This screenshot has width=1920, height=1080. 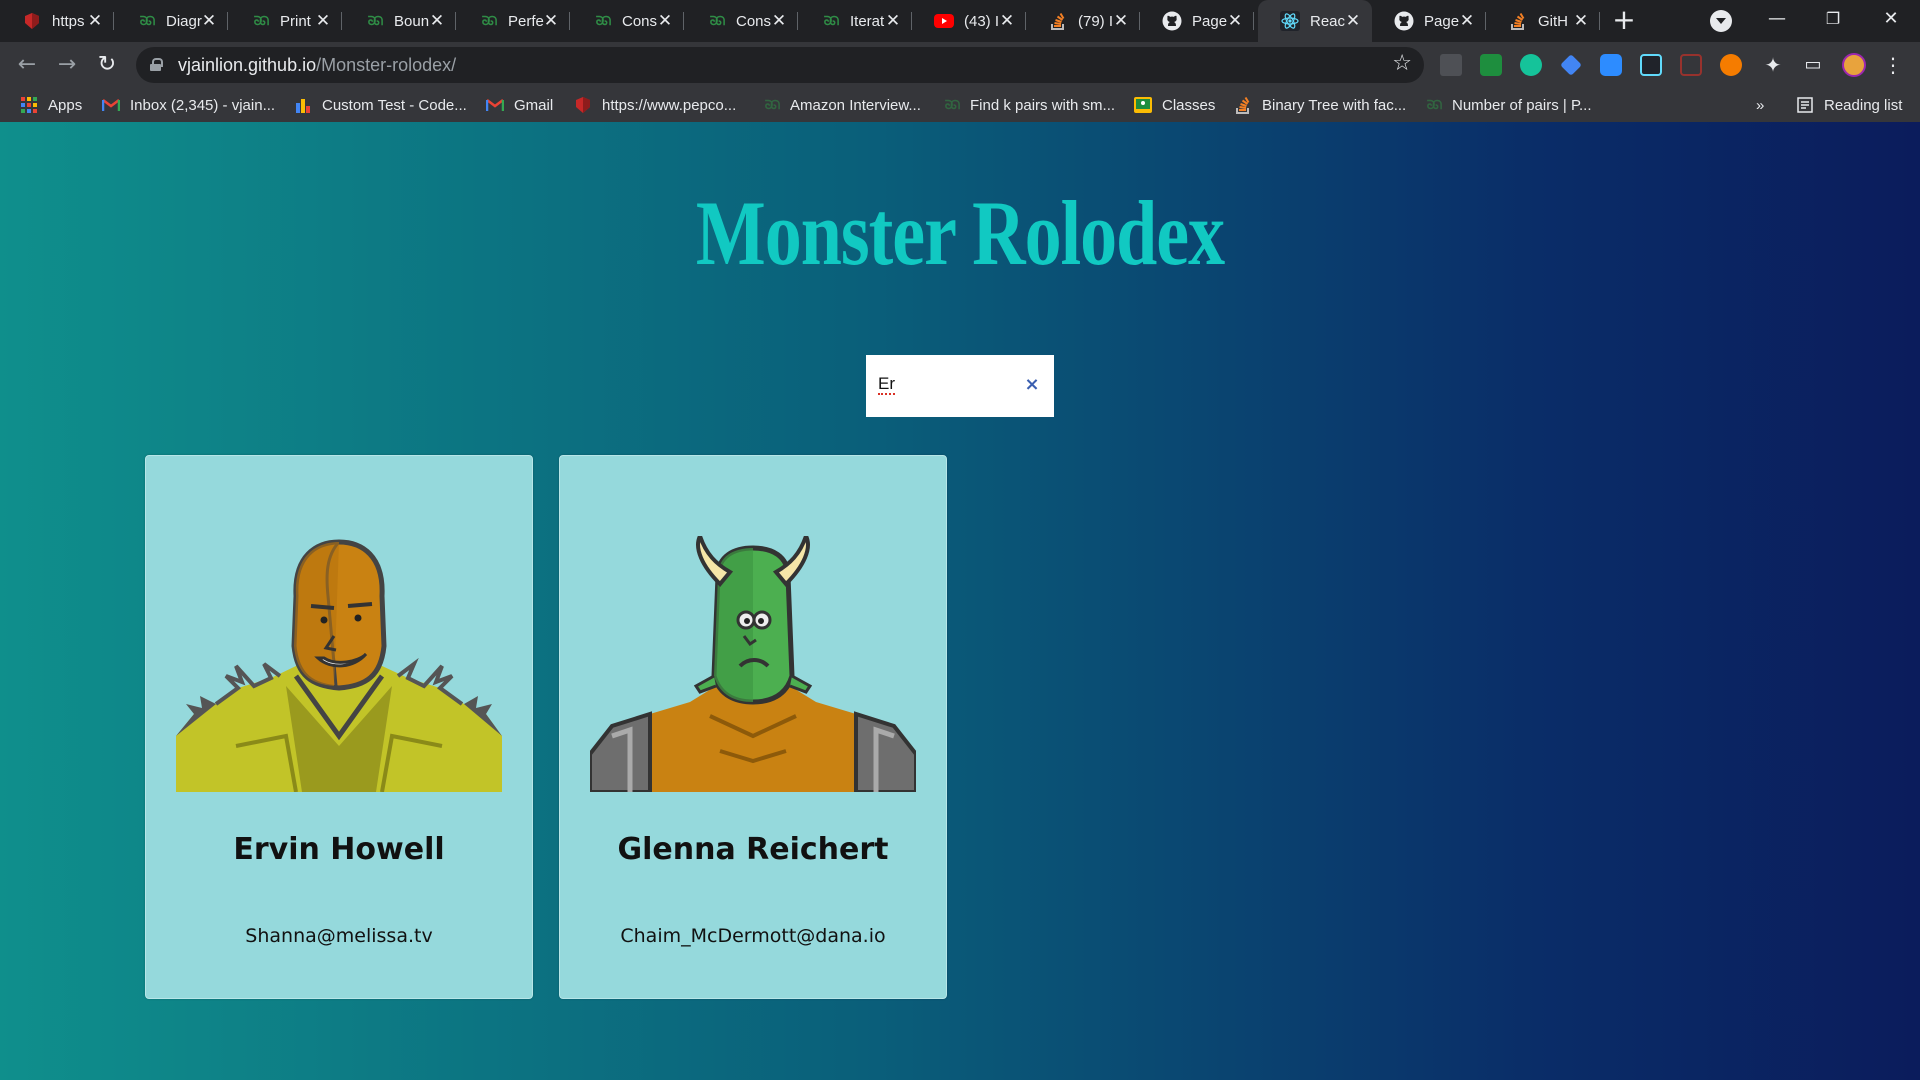 What do you see at coordinates (753, 936) in the screenshot?
I see `monster-email: Chaim_McDermott@dana.io` at bounding box center [753, 936].